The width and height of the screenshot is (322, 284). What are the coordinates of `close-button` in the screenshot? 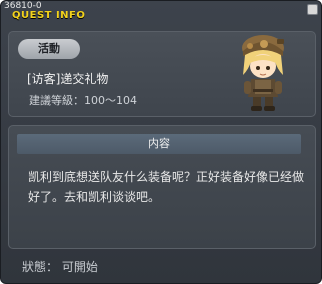 It's located at (312, 9).